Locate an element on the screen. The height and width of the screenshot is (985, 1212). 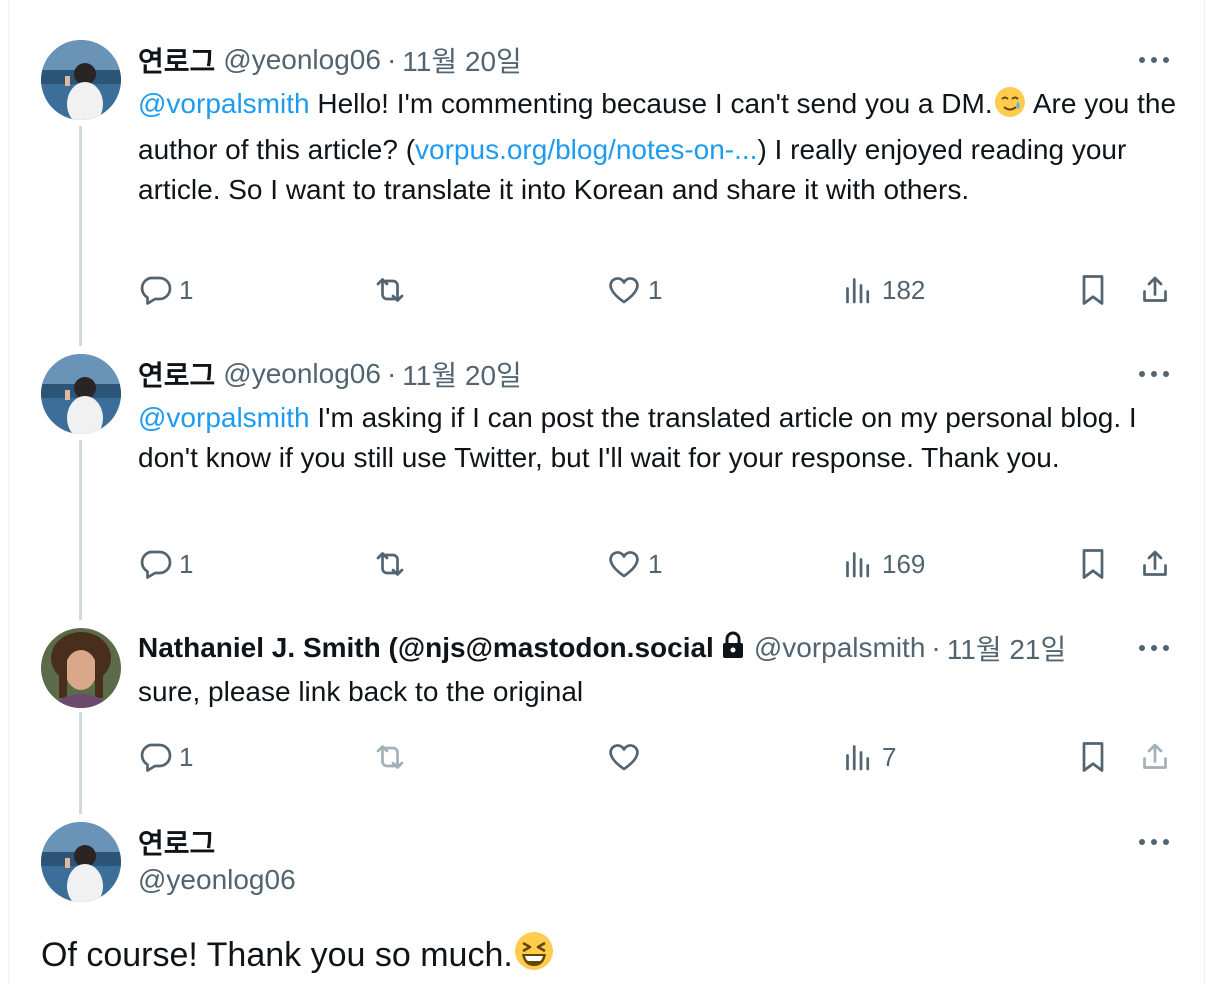
grinning-squinting-face-icon is located at coordinates (534, 957).